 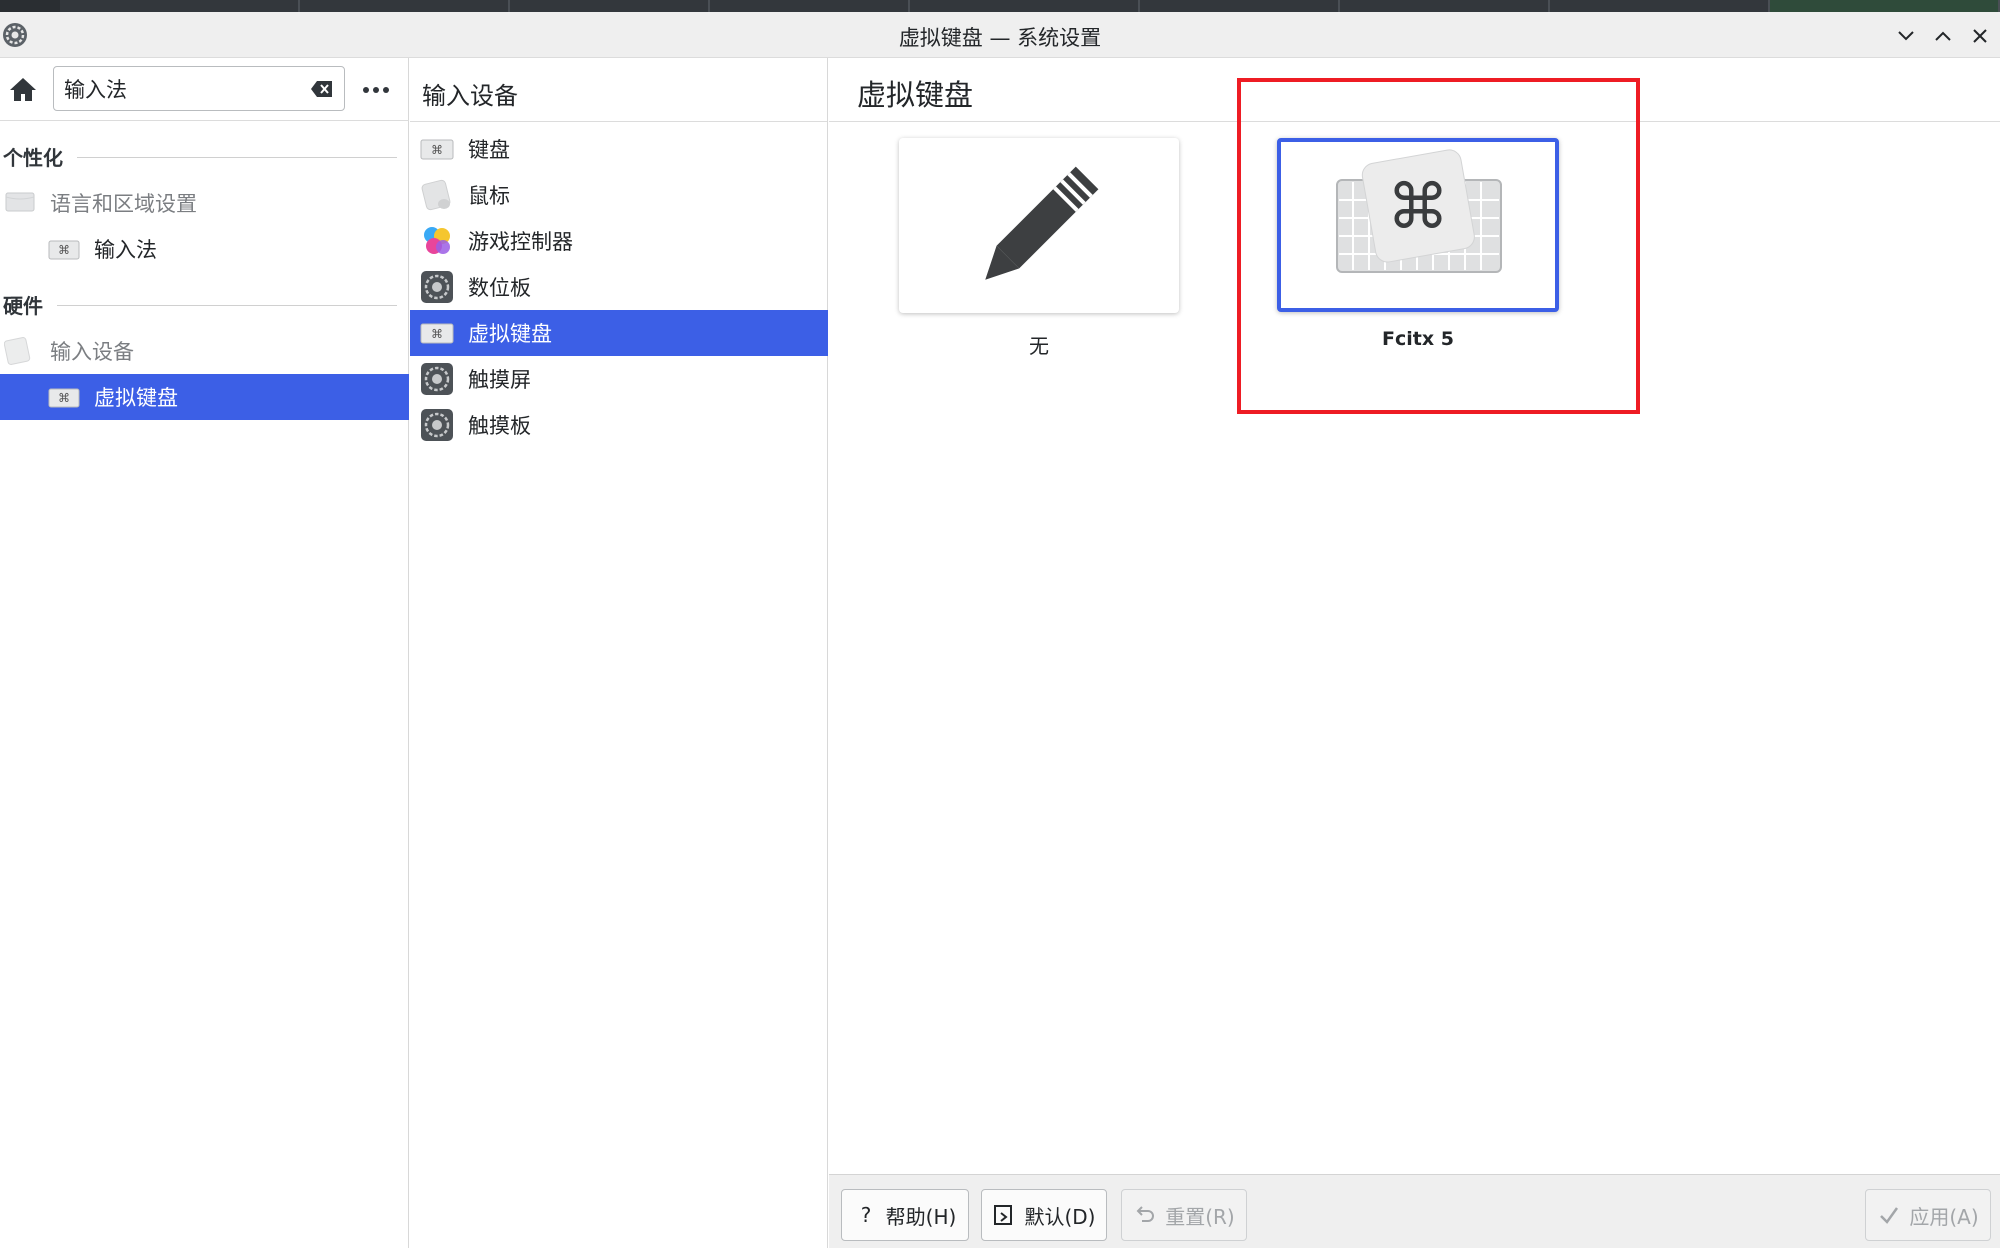 I want to click on home-button, so click(x=23, y=89).